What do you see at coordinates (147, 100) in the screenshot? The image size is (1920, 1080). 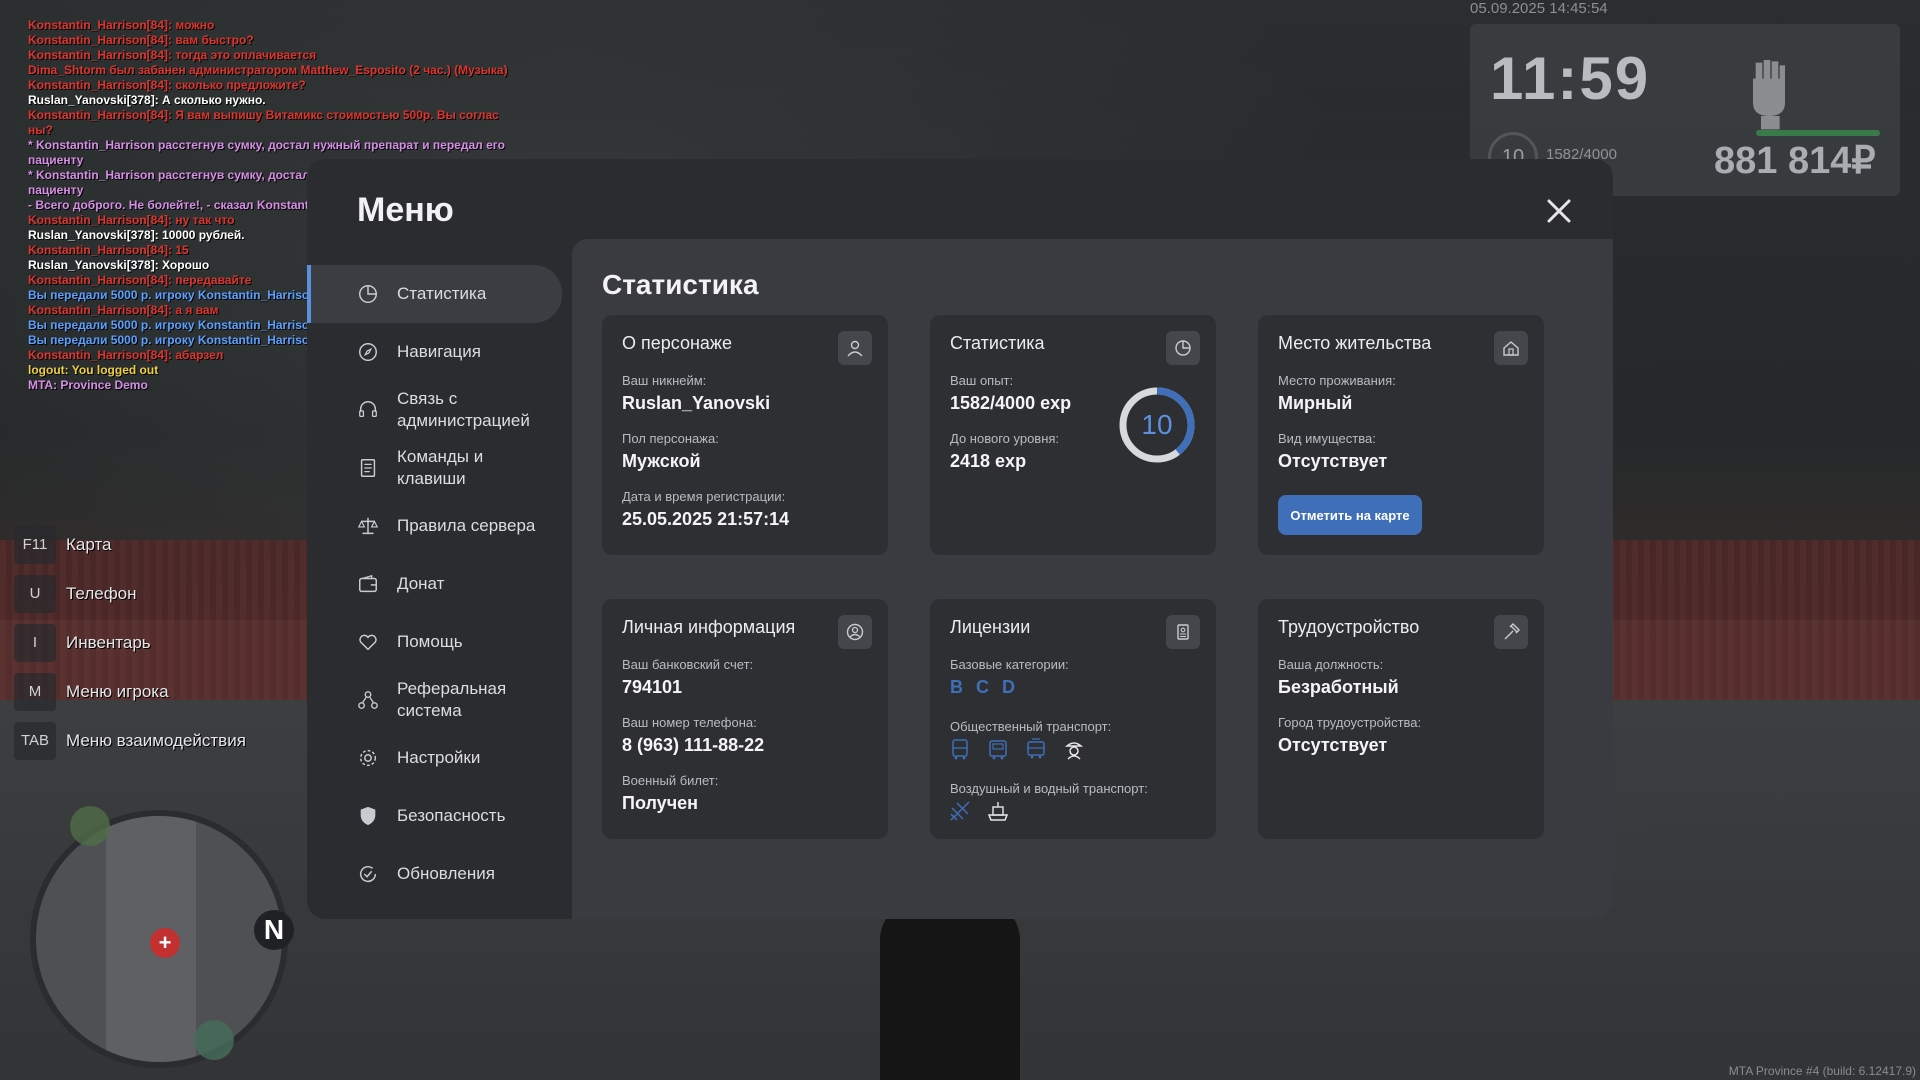 I see `chat-message: Ruslan_Yanovski[378]: А сколько нужно.` at bounding box center [147, 100].